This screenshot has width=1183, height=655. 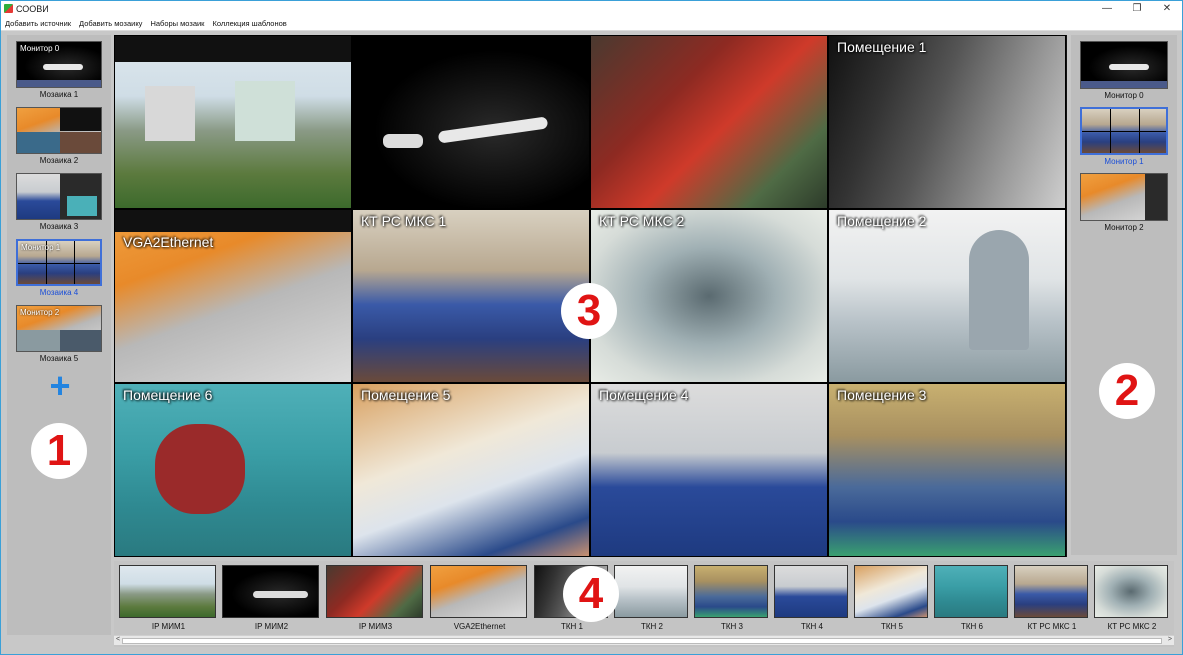 I want to click on source-label: IP МИМ2, so click(x=271, y=626).